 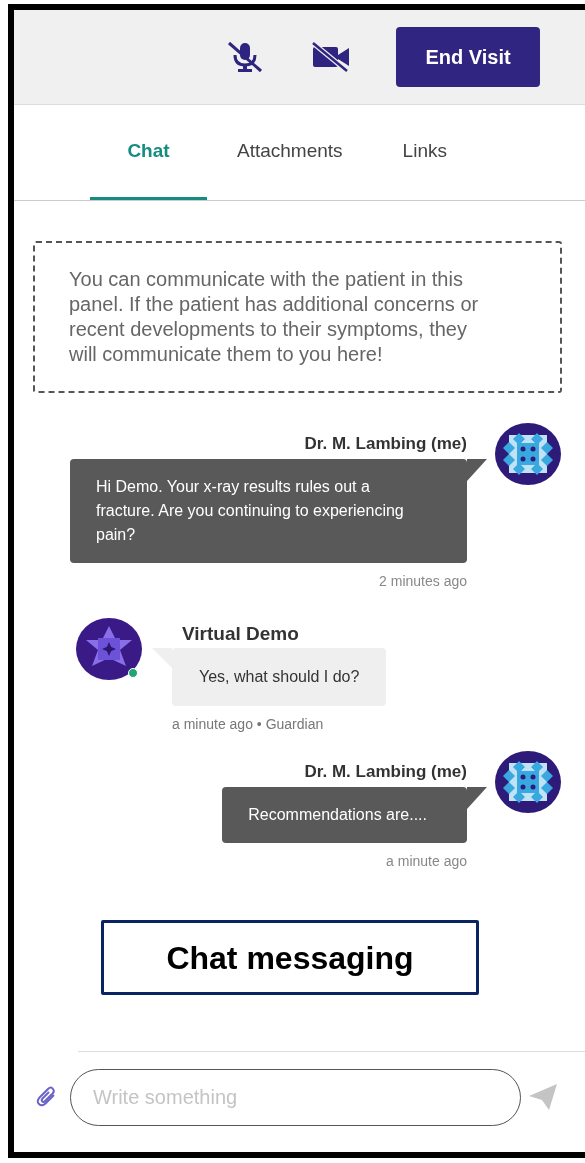 What do you see at coordinates (295, 1097) in the screenshot?
I see `message-input: Write something` at bounding box center [295, 1097].